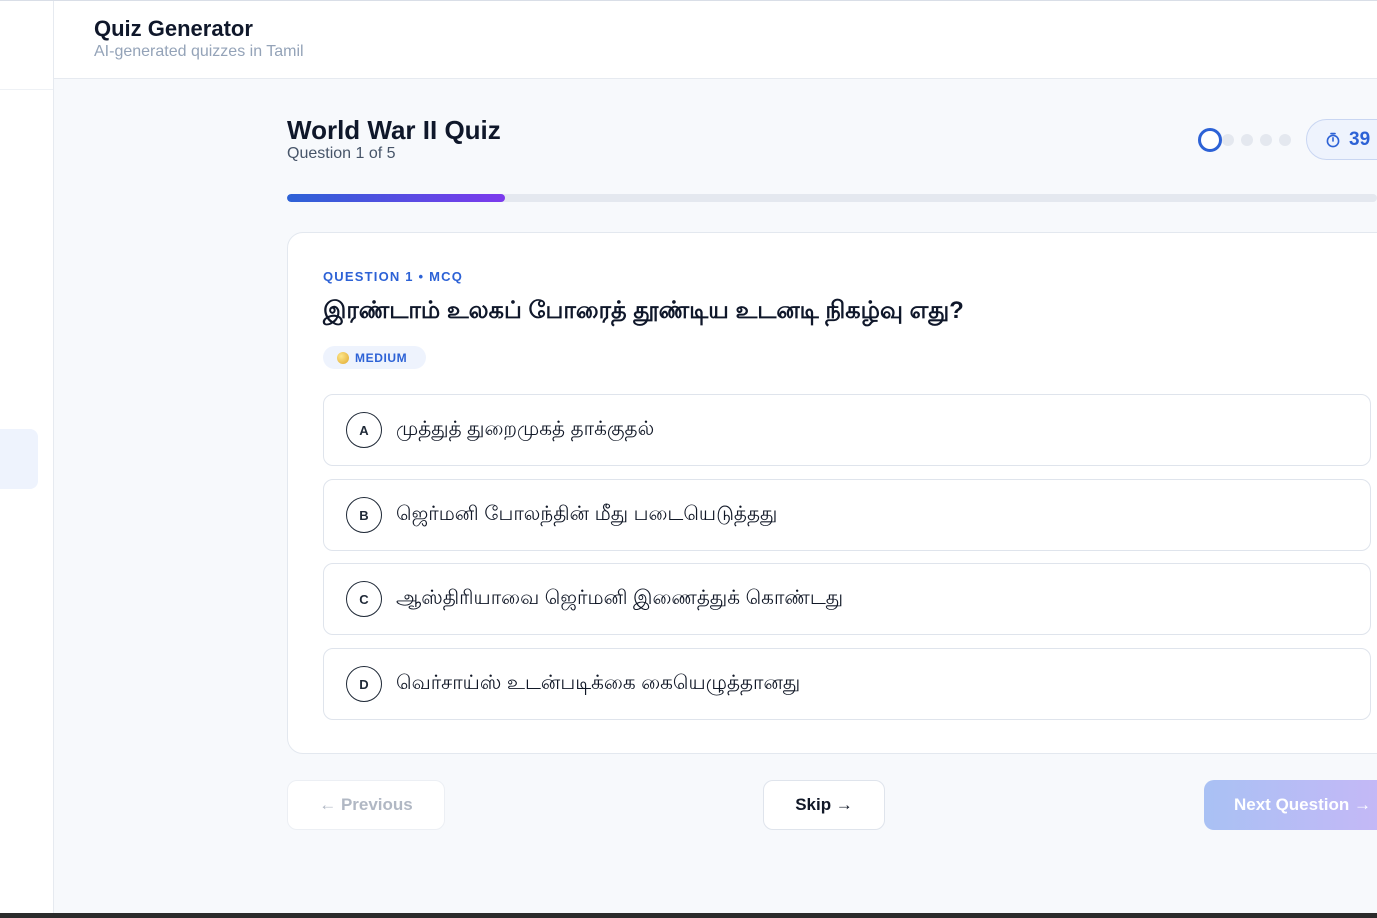 This screenshot has height=918, width=1377. I want to click on option-letter: A, so click(364, 430).